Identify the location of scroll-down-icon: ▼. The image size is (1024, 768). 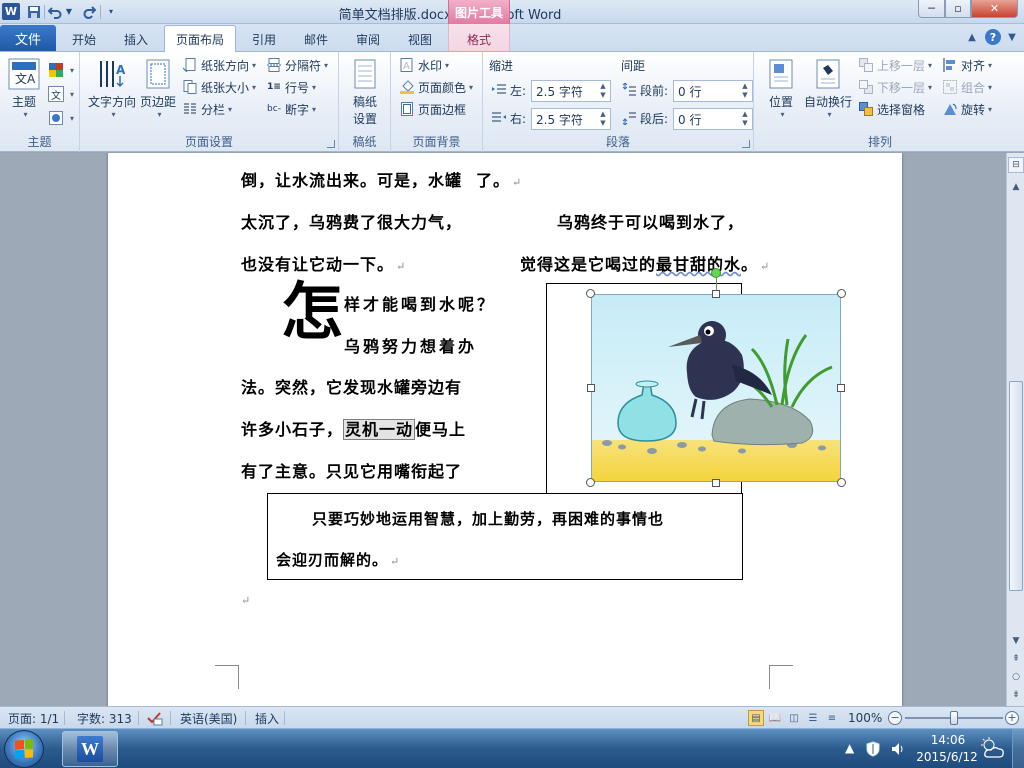
(1016, 641).